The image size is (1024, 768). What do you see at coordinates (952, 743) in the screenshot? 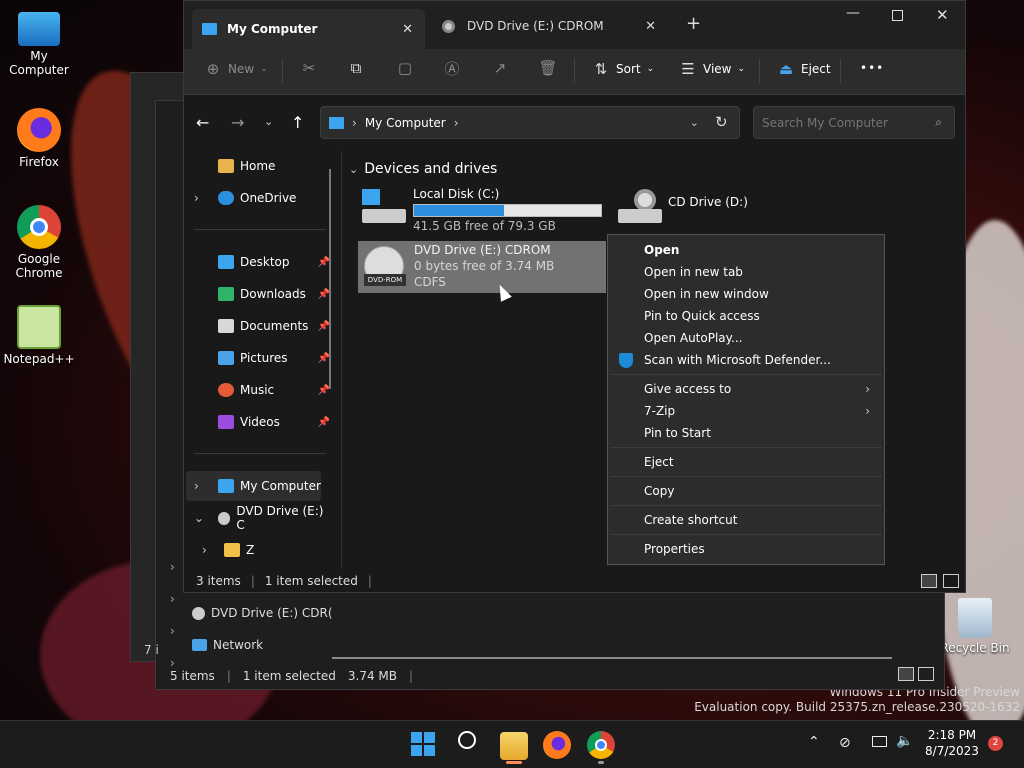
I see `clock: 2:18 PM 8/7/2023` at bounding box center [952, 743].